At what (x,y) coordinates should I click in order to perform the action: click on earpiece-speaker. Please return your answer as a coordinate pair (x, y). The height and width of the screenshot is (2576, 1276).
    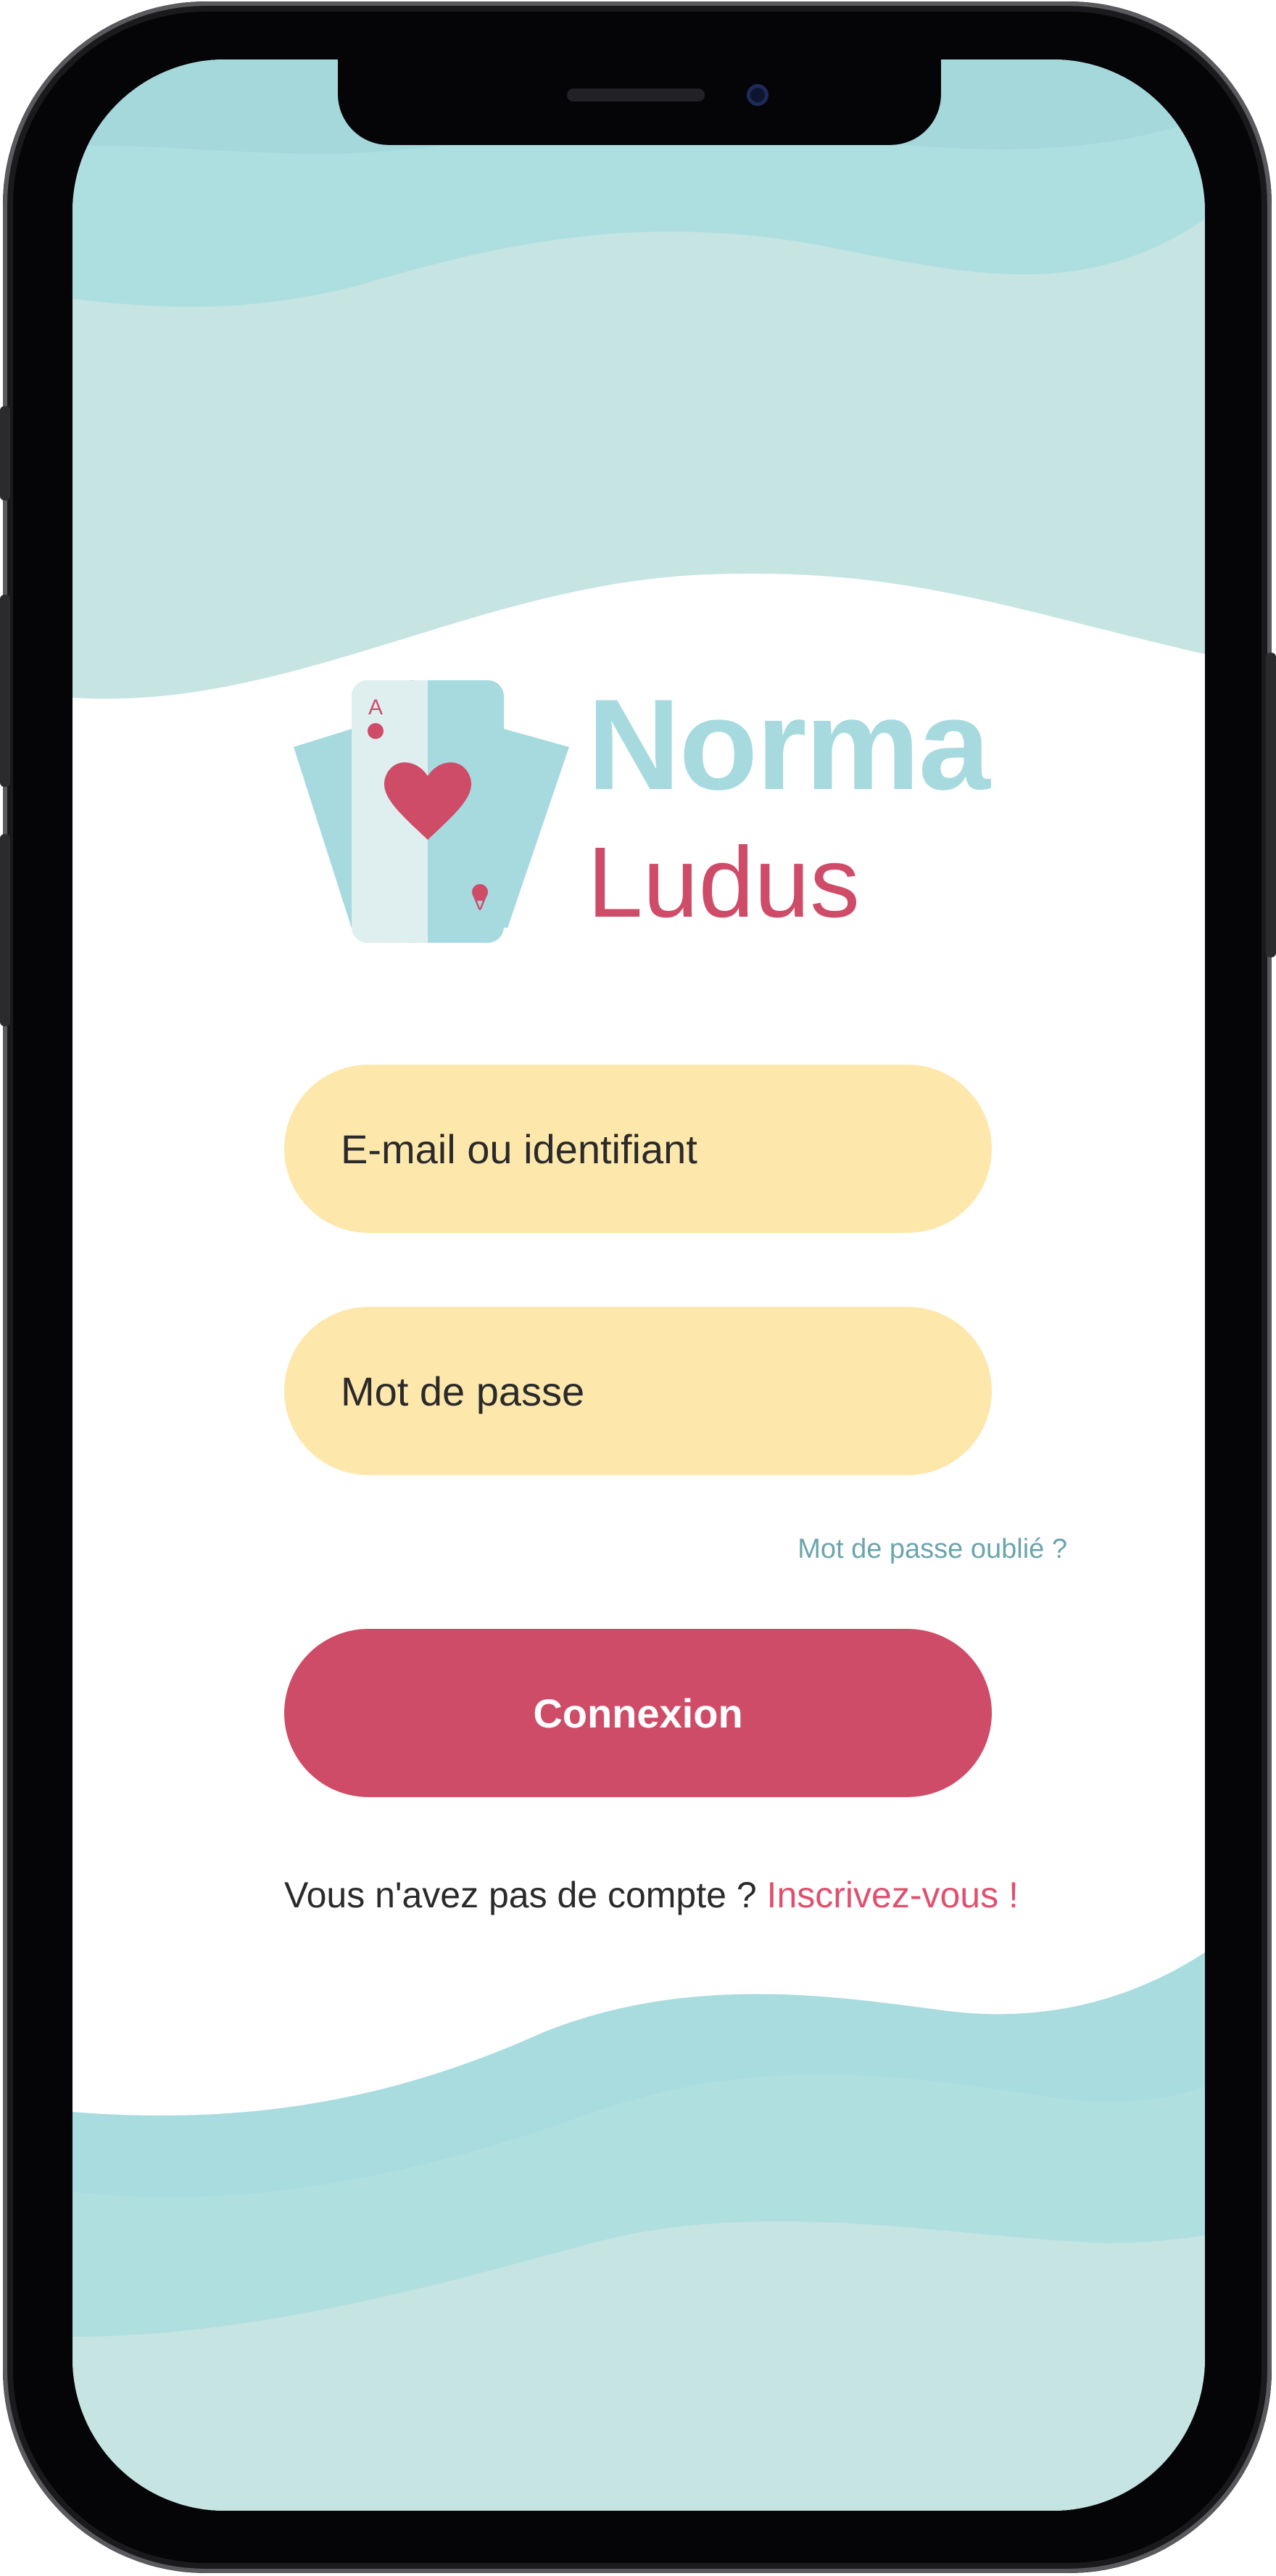
    Looking at the image, I should click on (636, 95).